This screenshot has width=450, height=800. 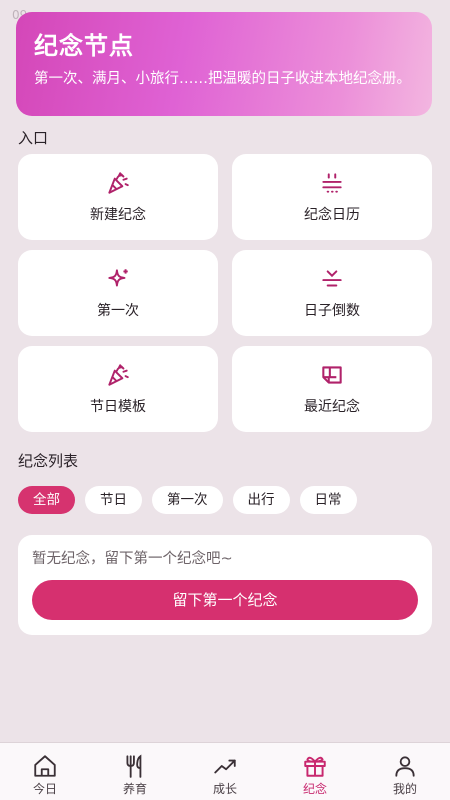 I want to click on nav-label: 成长, so click(x=224, y=789).